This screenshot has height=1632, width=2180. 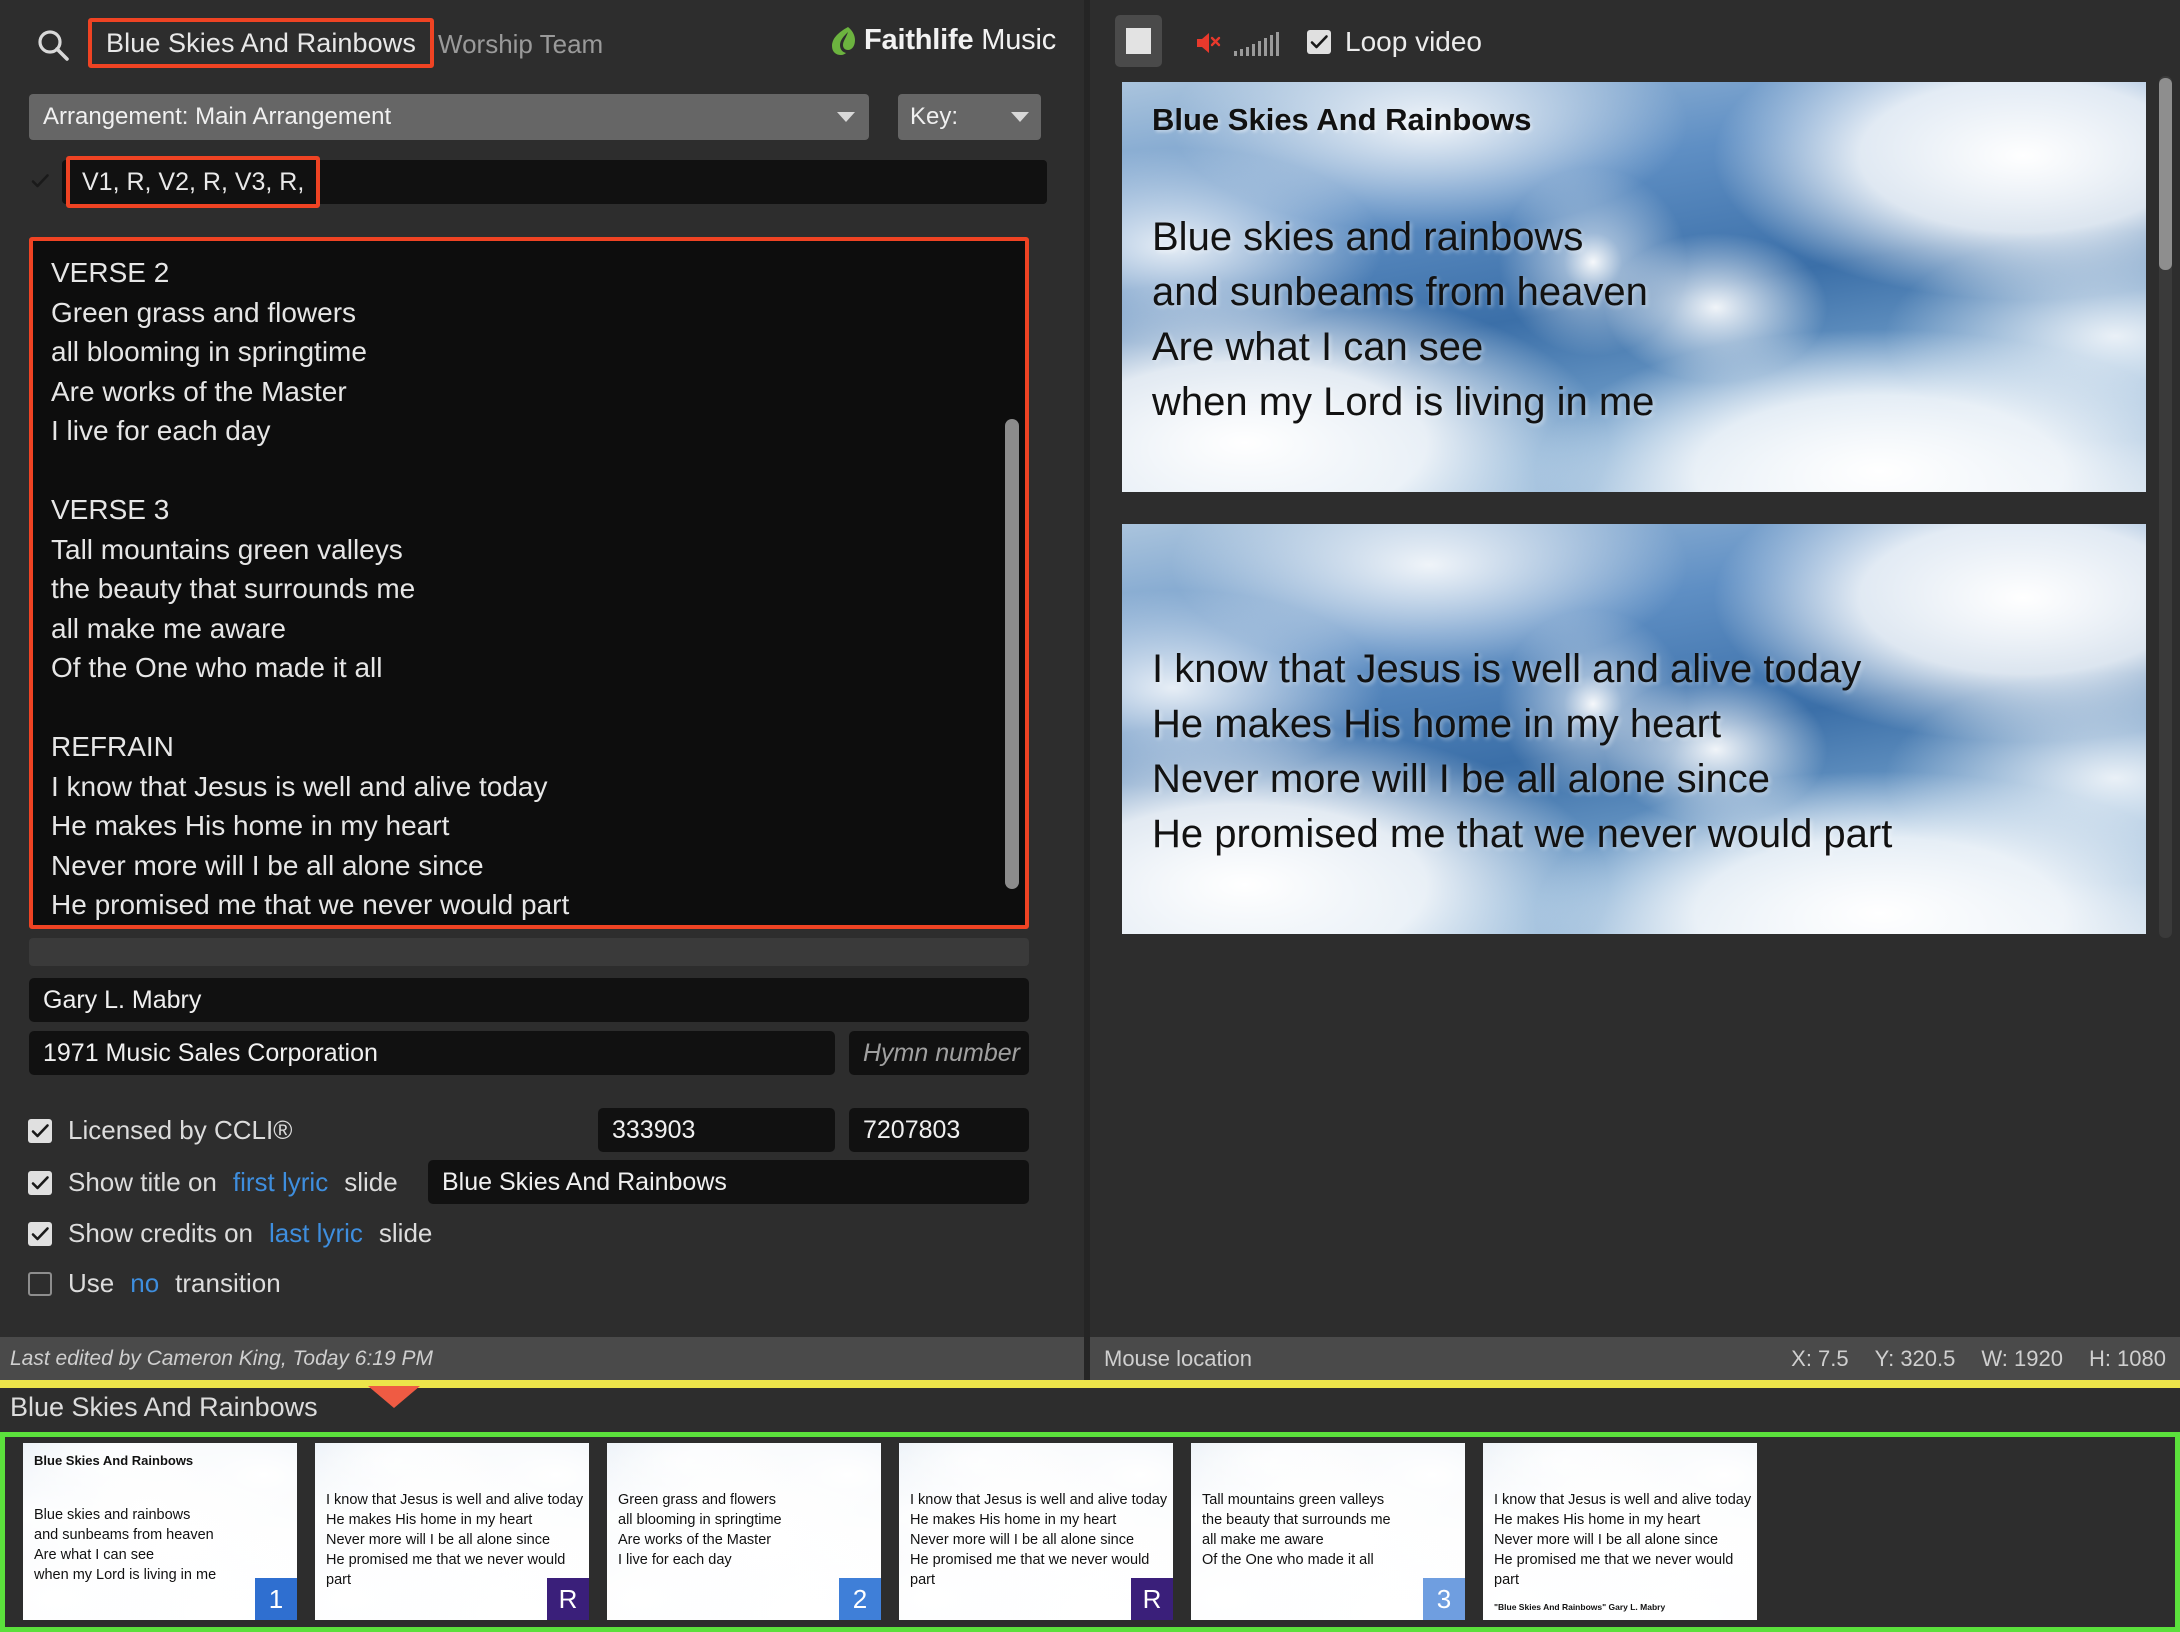 What do you see at coordinates (40, 1283) in the screenshot?
I see `use-transition-checkbox` at bounding box center [40, 1283].